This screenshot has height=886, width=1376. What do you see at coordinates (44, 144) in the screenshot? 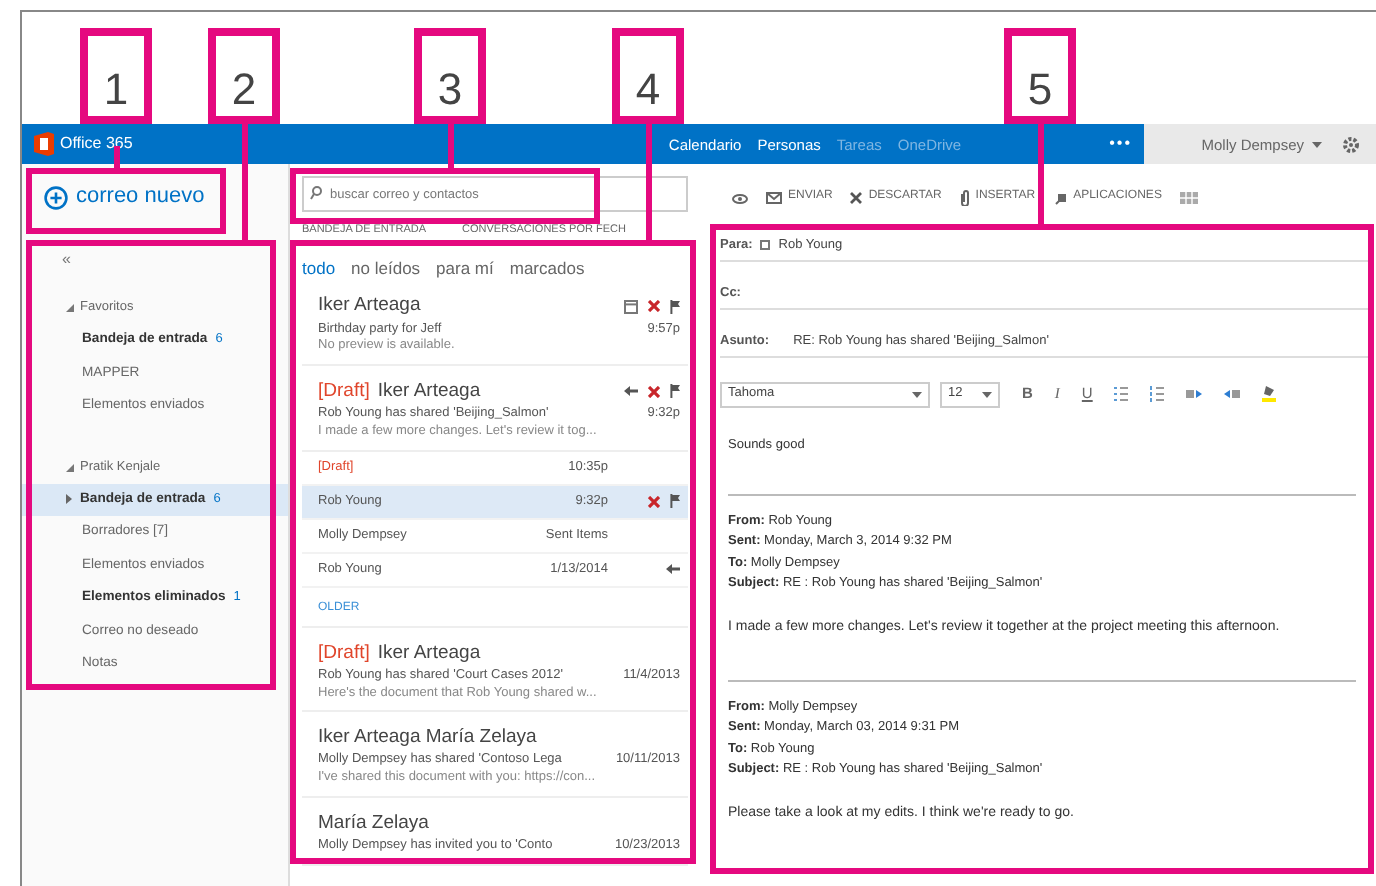
I see `office-logo-icon` at bounding box center [44, 144].